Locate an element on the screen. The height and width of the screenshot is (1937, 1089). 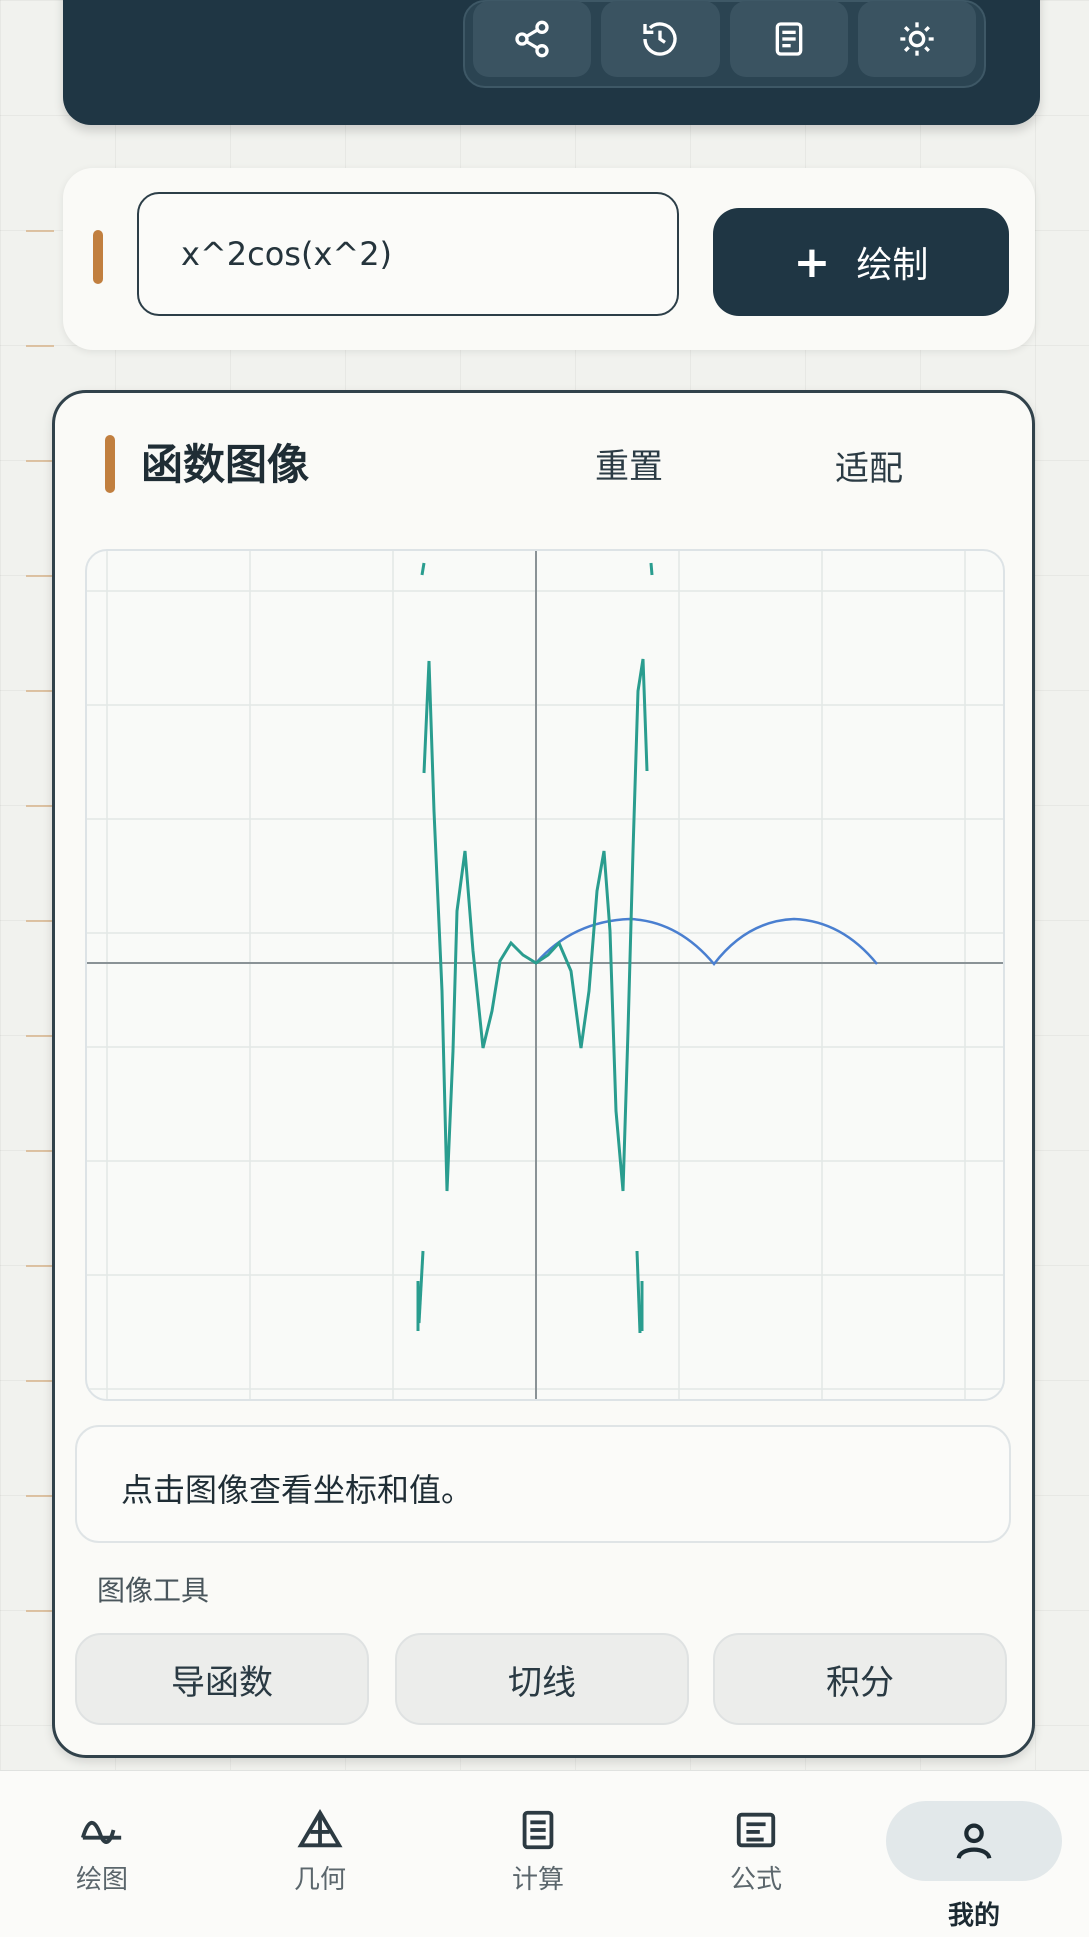
theme-button is located at coordinates (916, 39).